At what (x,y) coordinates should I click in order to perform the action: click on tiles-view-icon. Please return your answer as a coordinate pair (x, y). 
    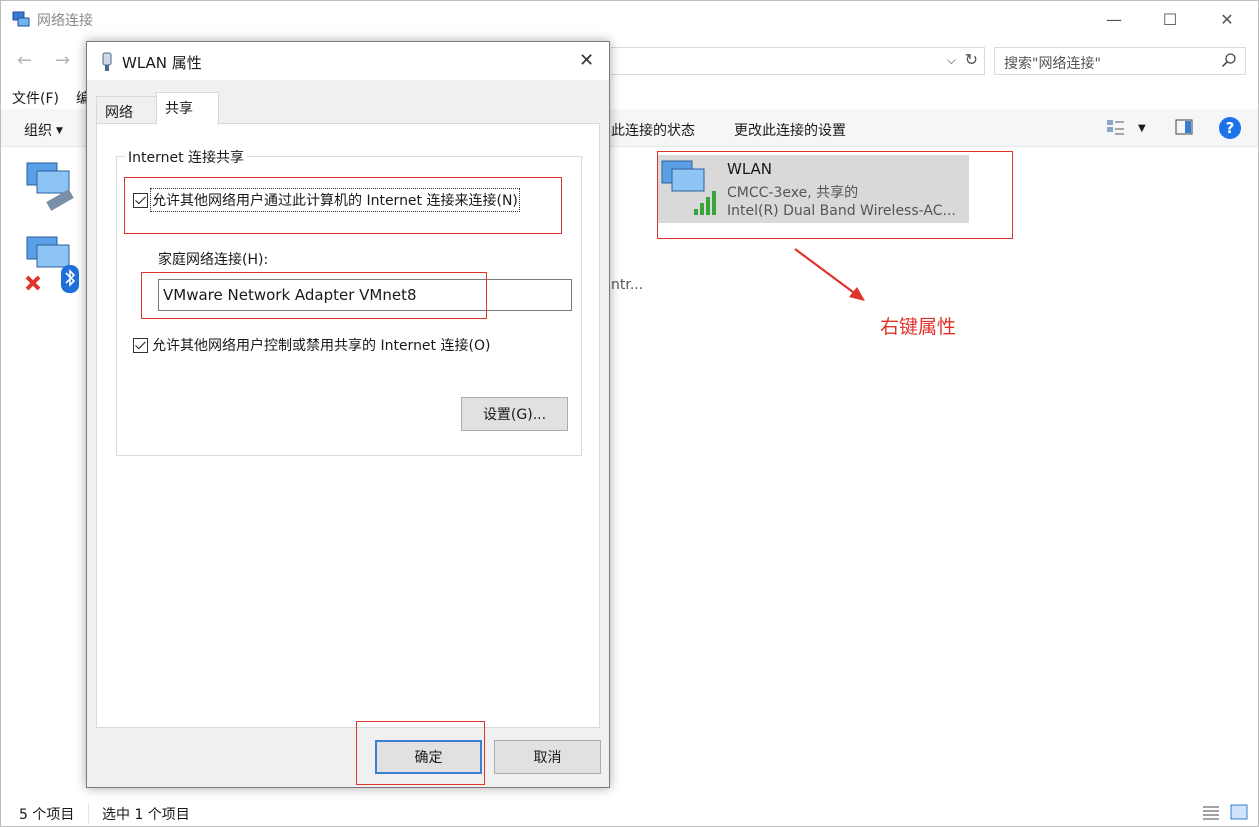
    Looking at the image, I should click on (1239, 812).